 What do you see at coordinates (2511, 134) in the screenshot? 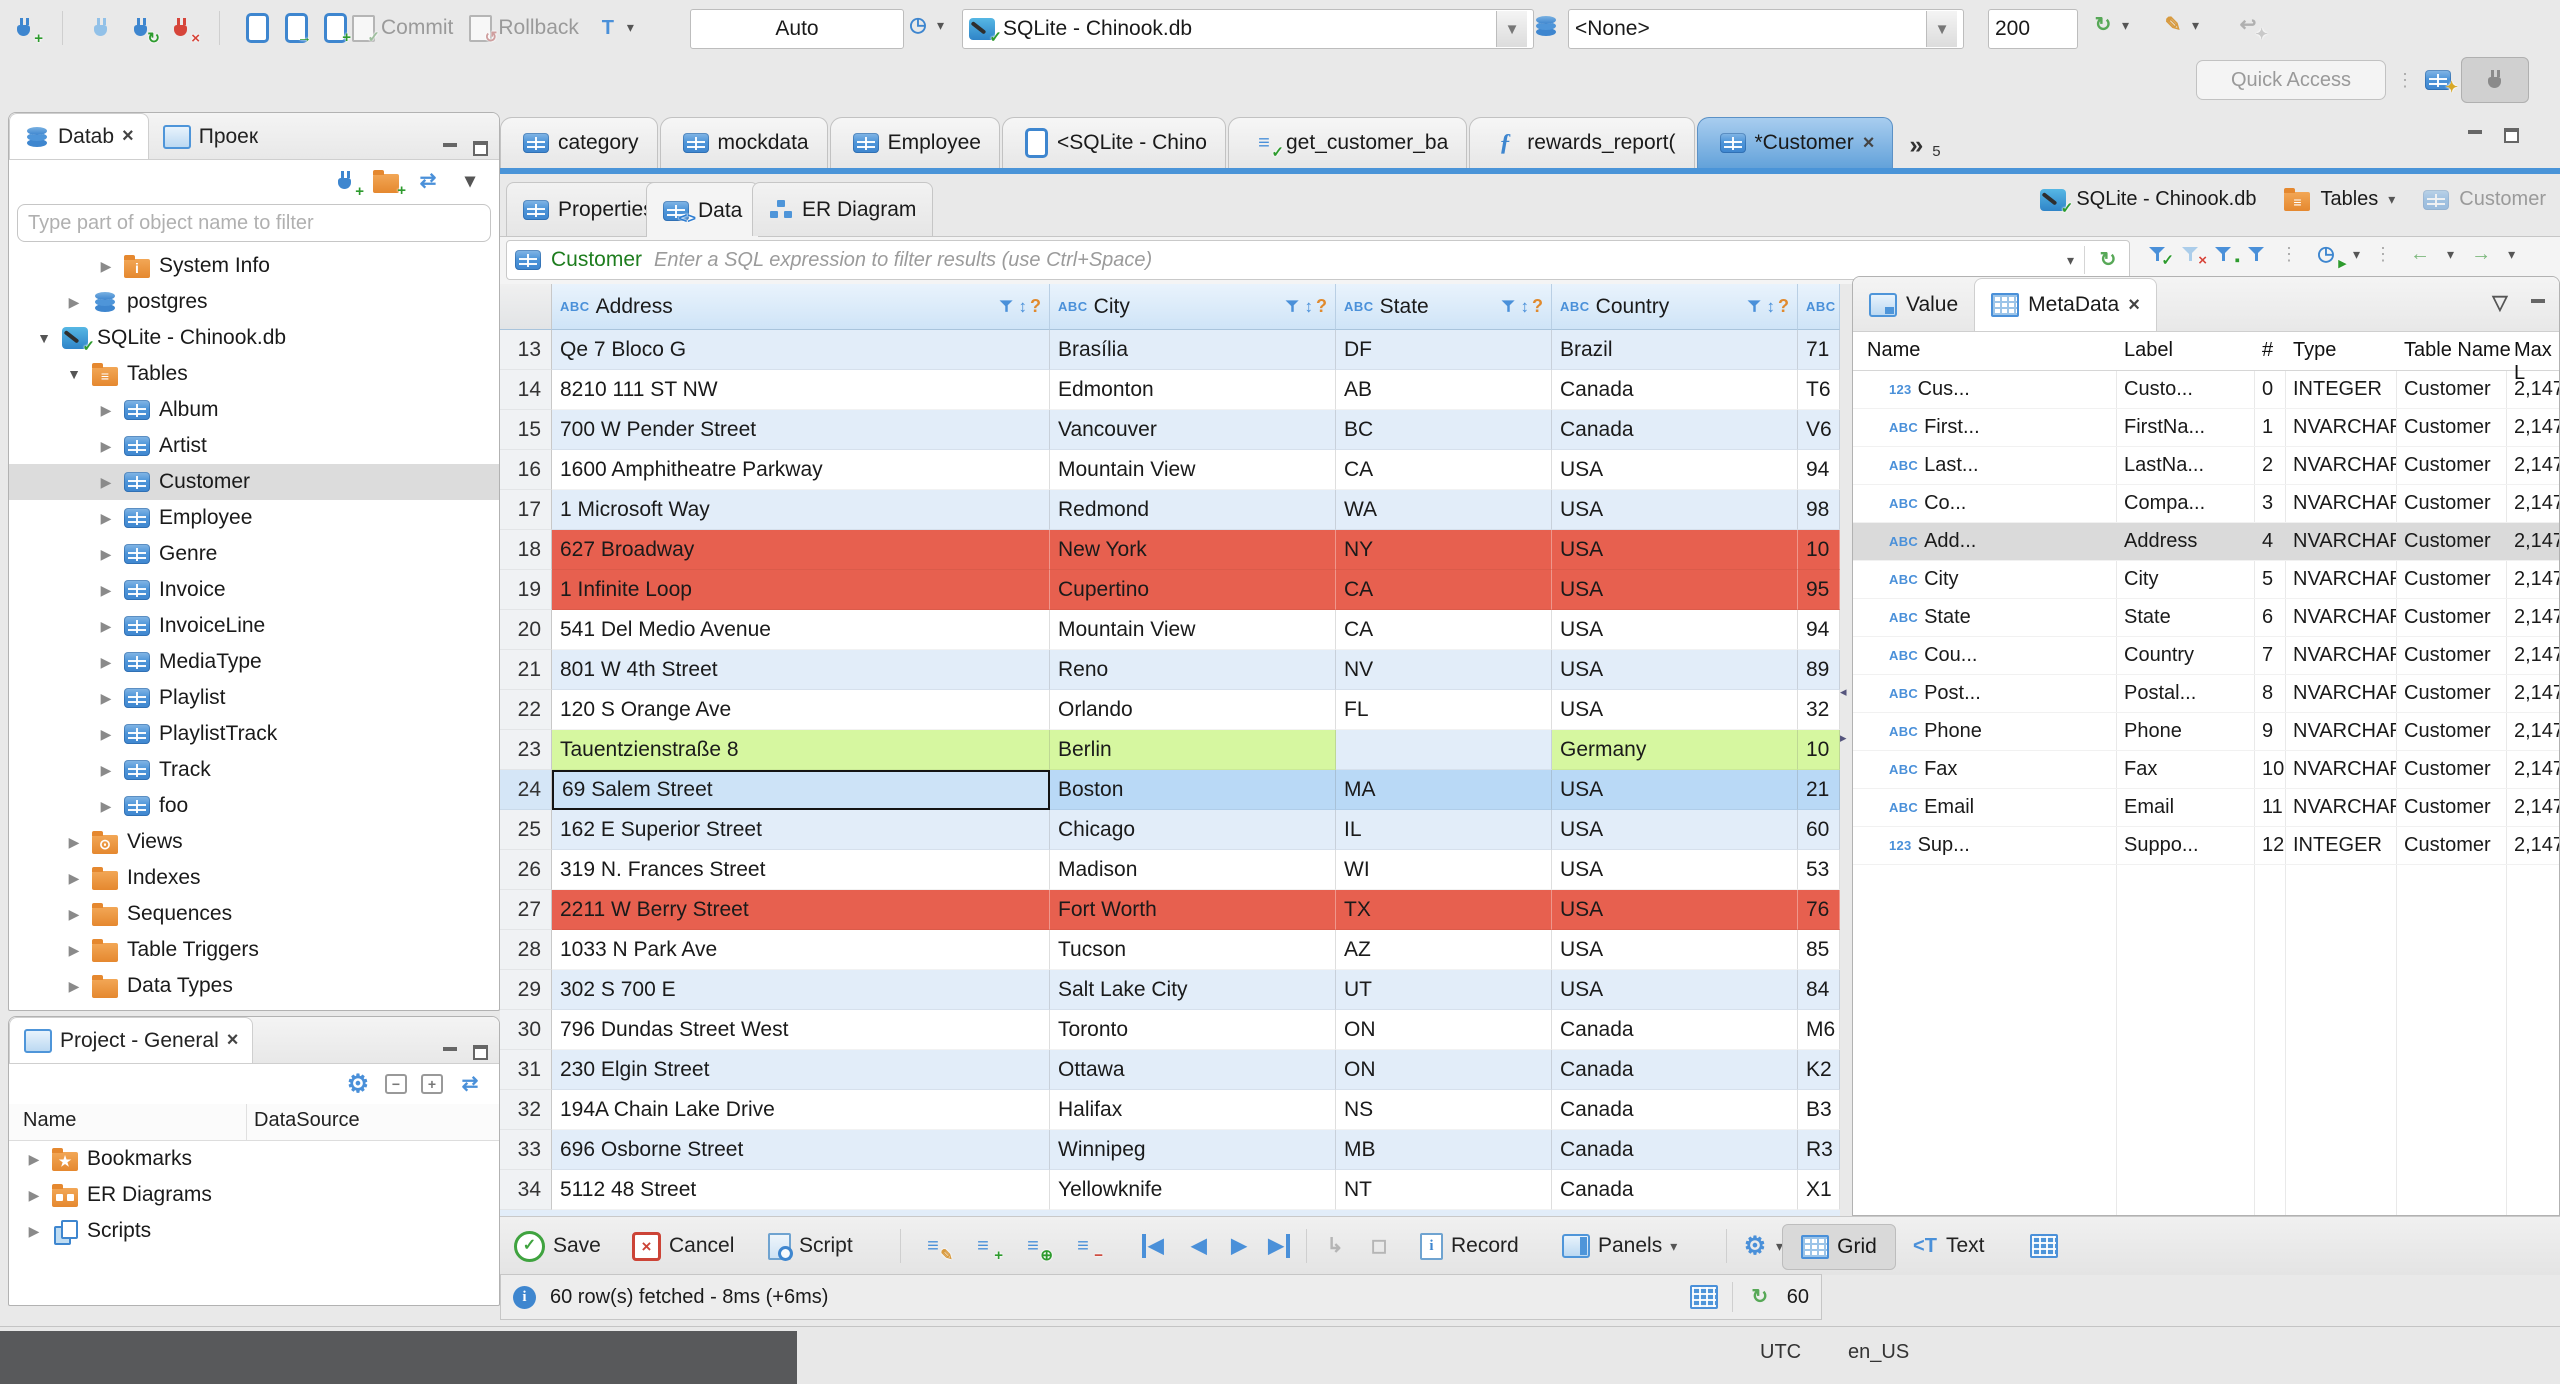
I see `maximize-button` at bounding box center [2511, 134].